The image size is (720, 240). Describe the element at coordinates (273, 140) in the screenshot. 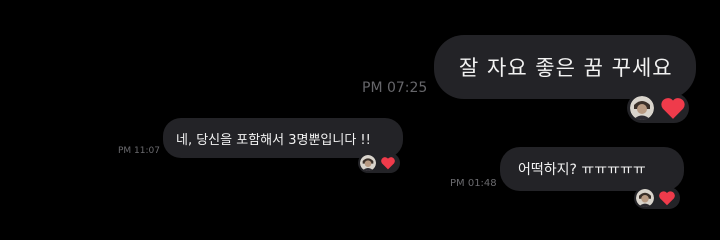

I see `message-text: 네, 당신을 포함해서 3명뿐입니다 !!` at that location.